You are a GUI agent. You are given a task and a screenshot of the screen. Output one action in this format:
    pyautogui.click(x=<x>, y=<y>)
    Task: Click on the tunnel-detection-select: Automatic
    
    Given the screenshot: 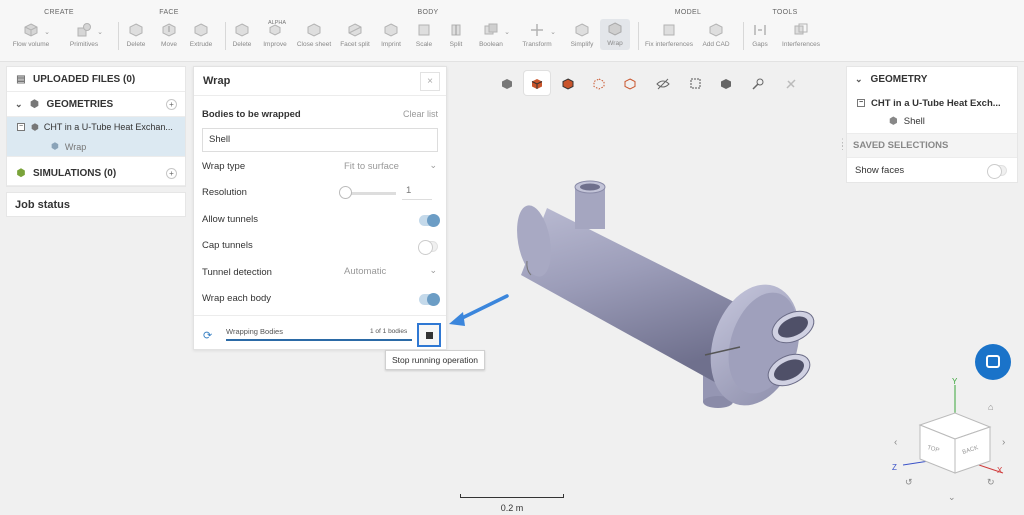 What is the action you would take?
    pyautogui.click(x=365, y=271)
    